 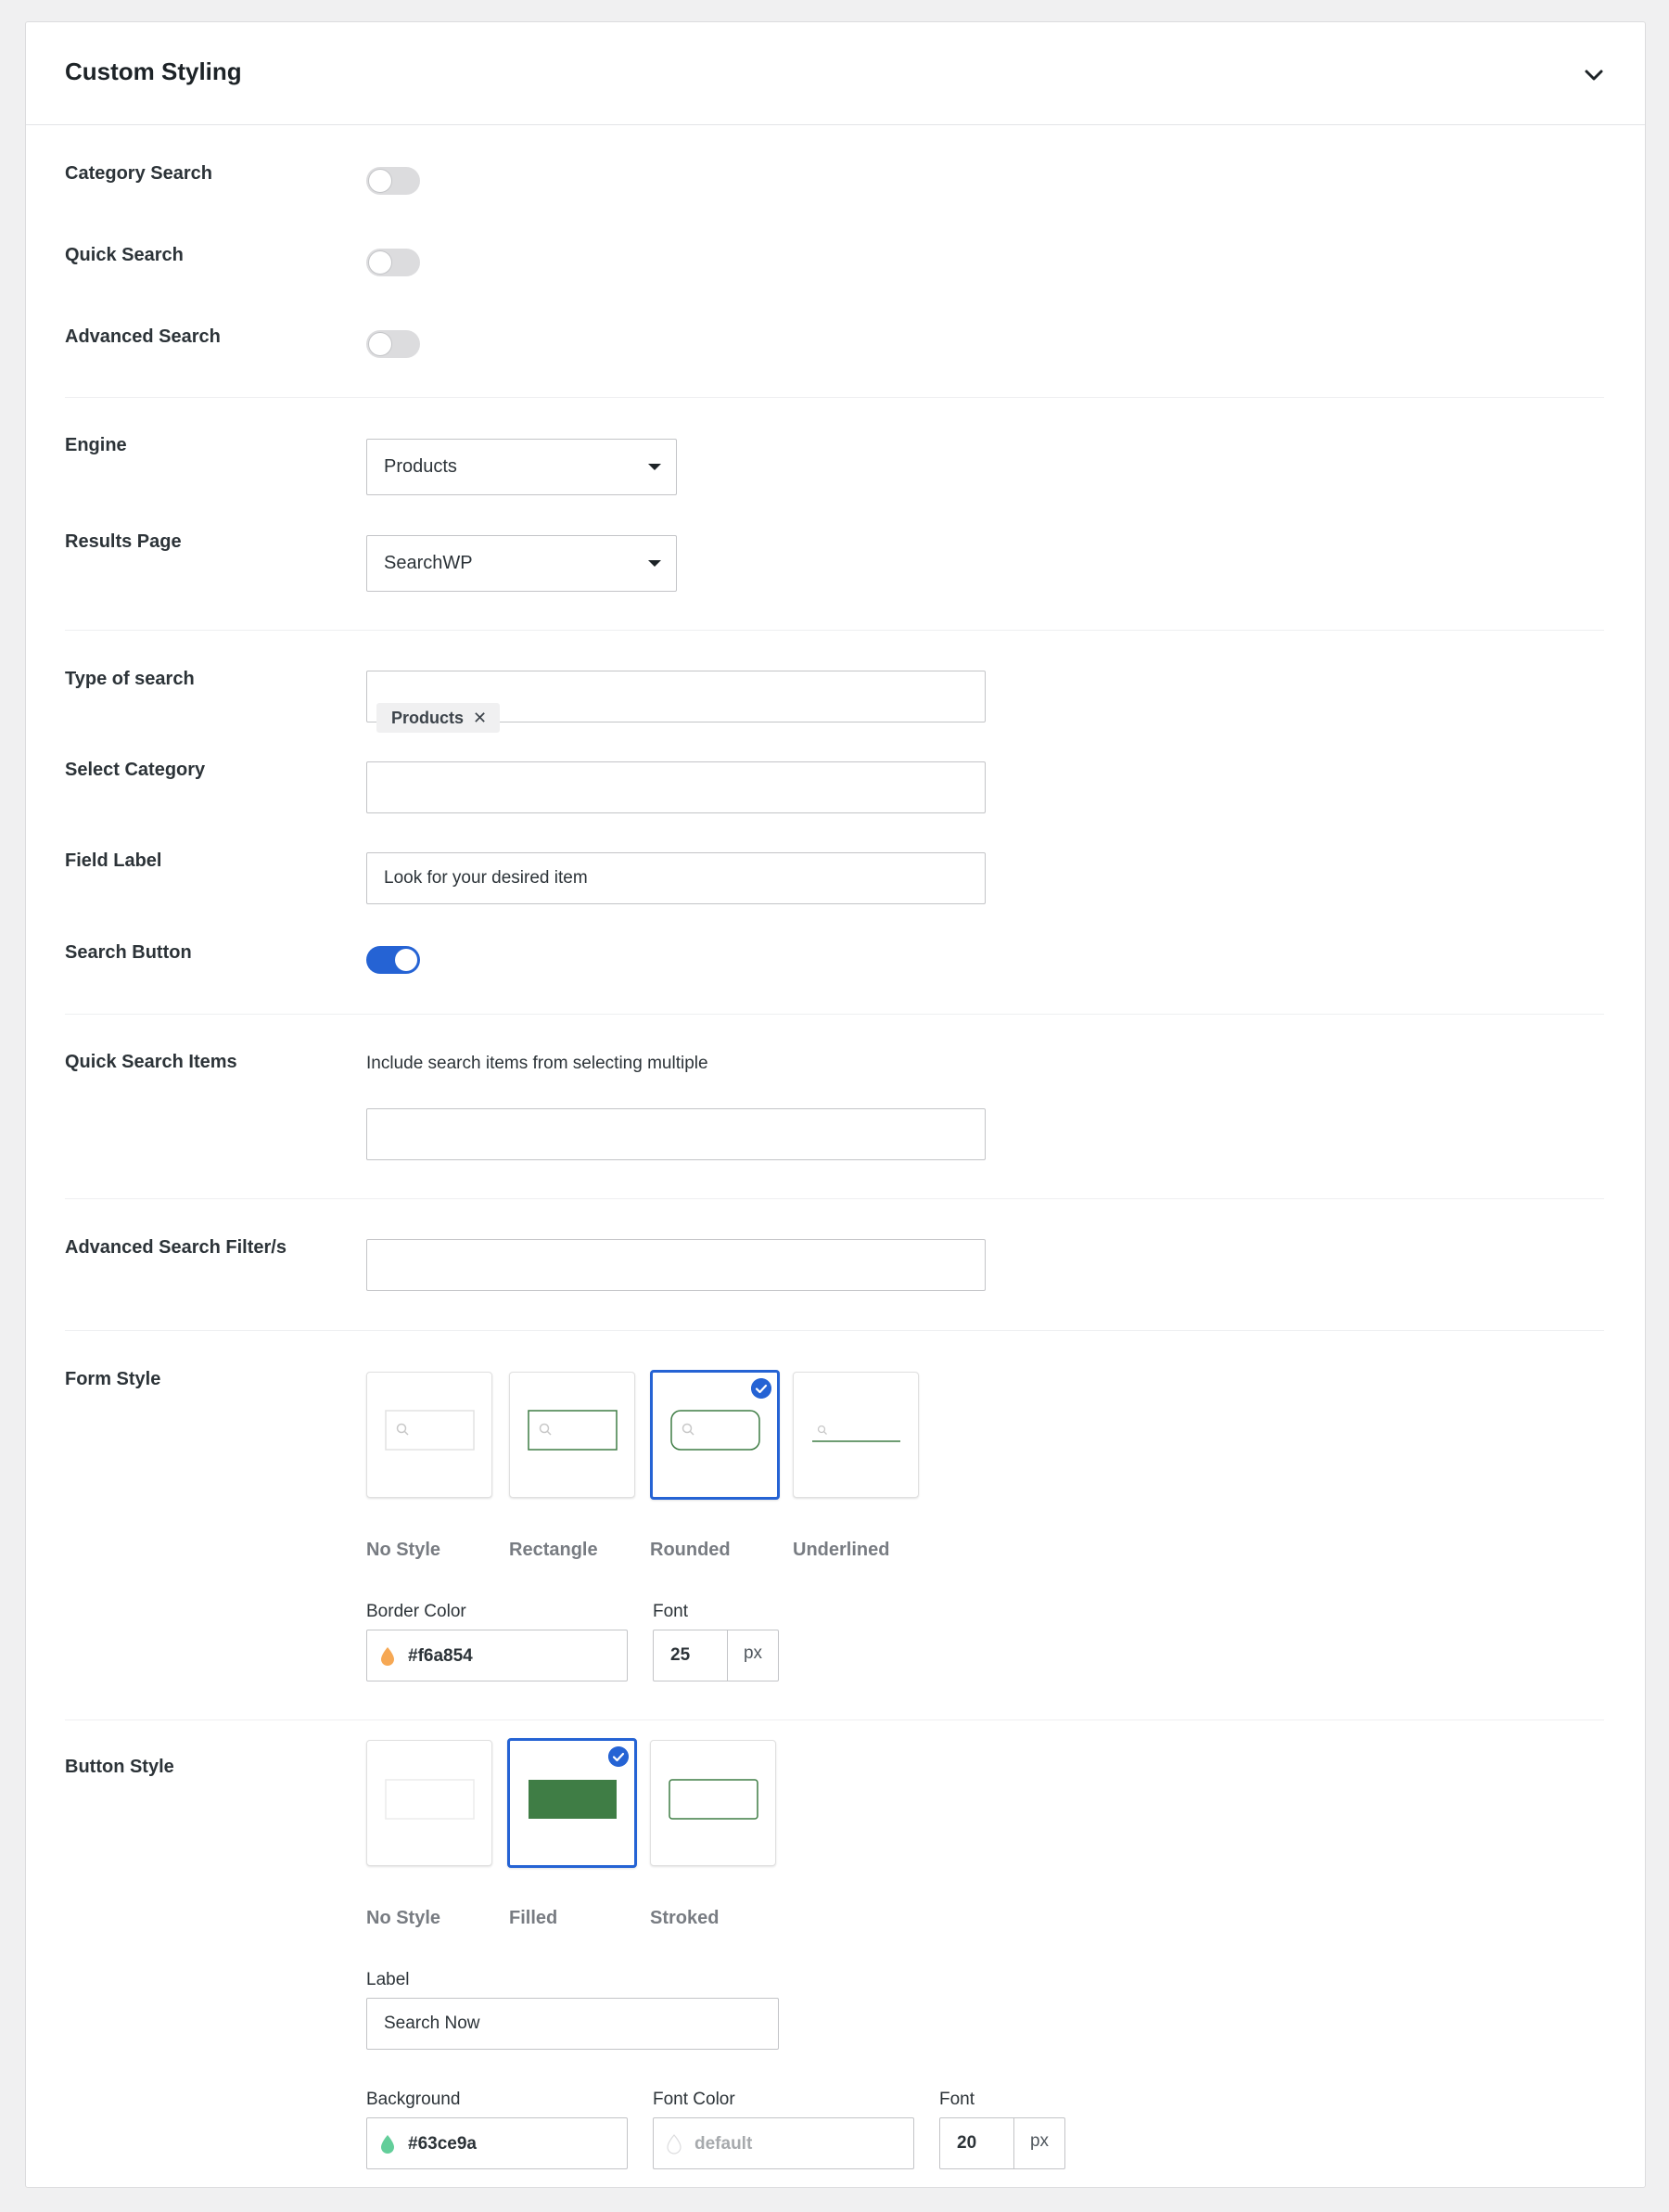 What do you see at coordinates (676, 1265) in the screenshot?
I see `advanced-filters-field` at bounding box center [676, 1265].